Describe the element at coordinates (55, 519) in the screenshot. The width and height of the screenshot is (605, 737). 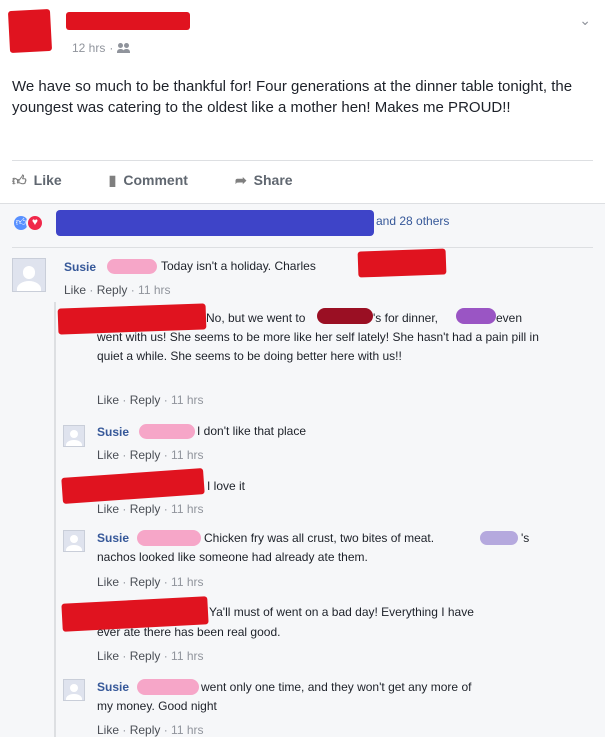
I see `reply-thread-line` at that location.